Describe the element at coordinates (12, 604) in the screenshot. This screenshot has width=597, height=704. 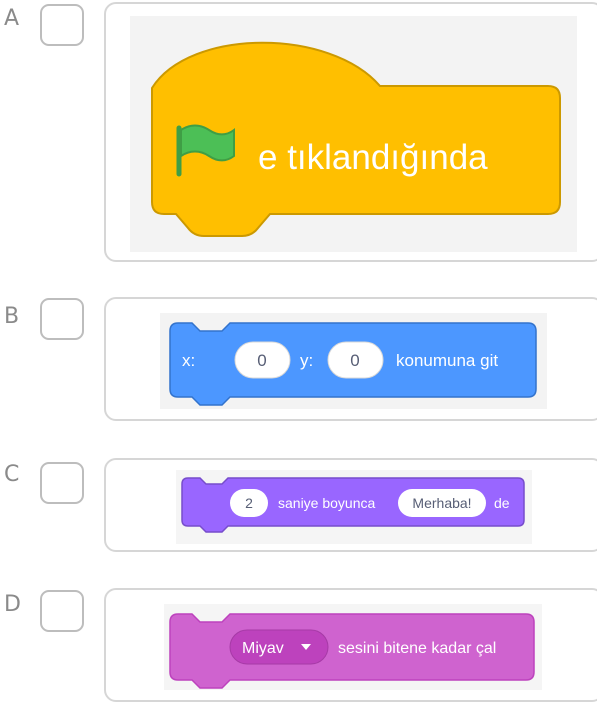
I see `option-d-letter: D` at that location.